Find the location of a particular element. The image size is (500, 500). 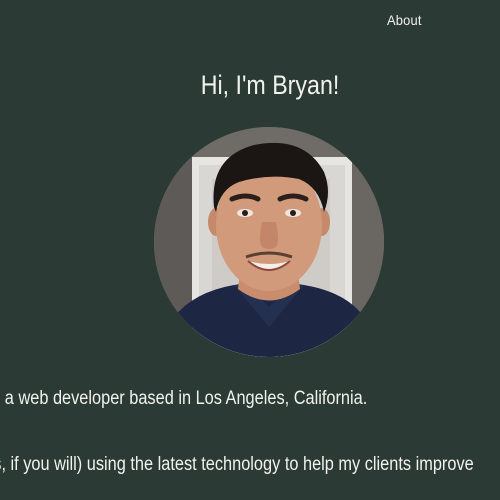

nav-about-link: About is located at coordinates (404, 20).